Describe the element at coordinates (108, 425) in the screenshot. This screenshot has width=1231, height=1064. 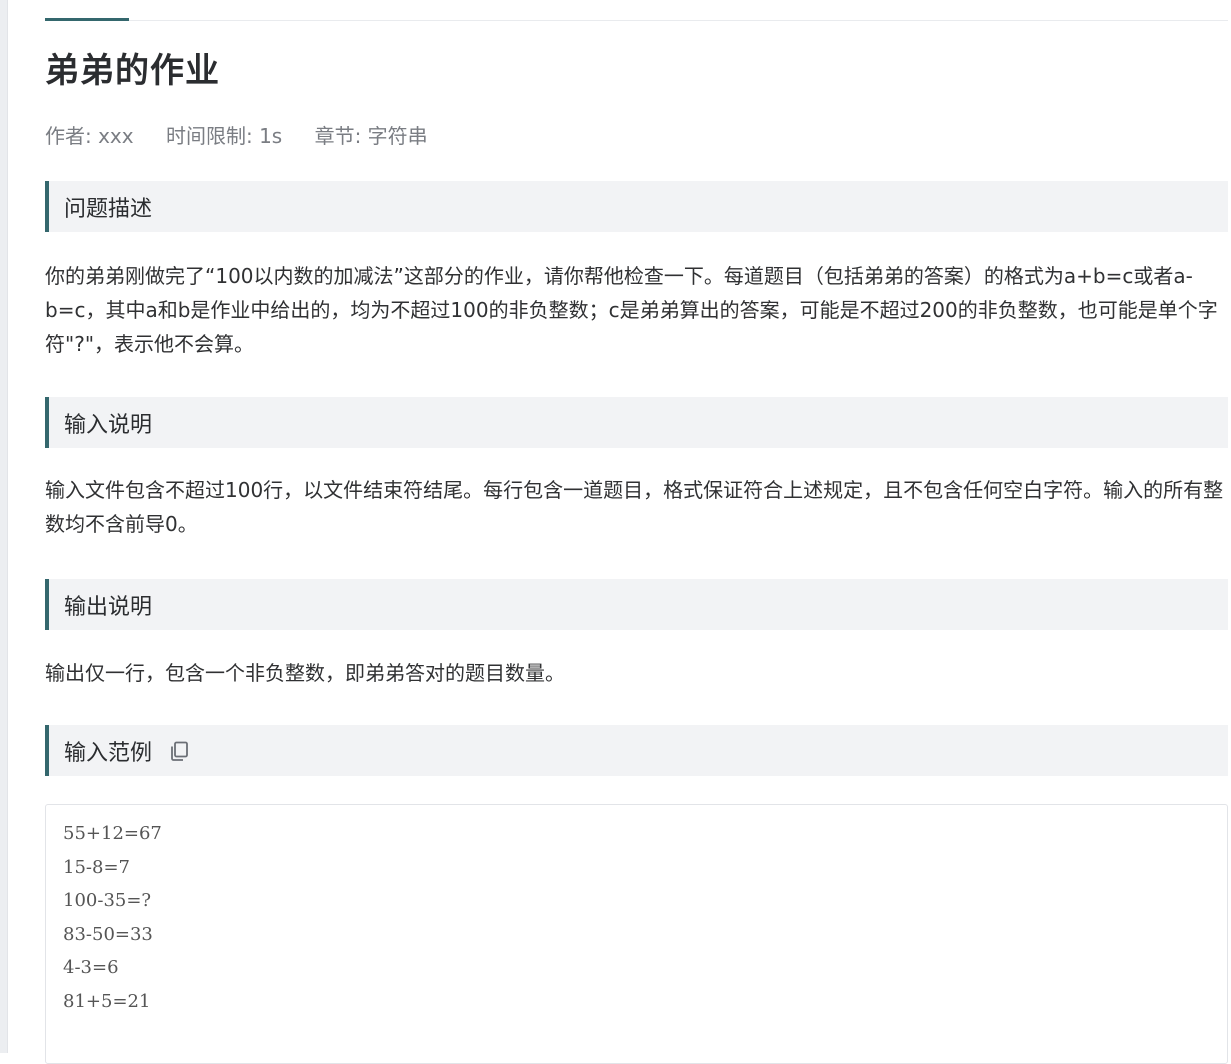
I see `input-heading: 输入说明` at that location.